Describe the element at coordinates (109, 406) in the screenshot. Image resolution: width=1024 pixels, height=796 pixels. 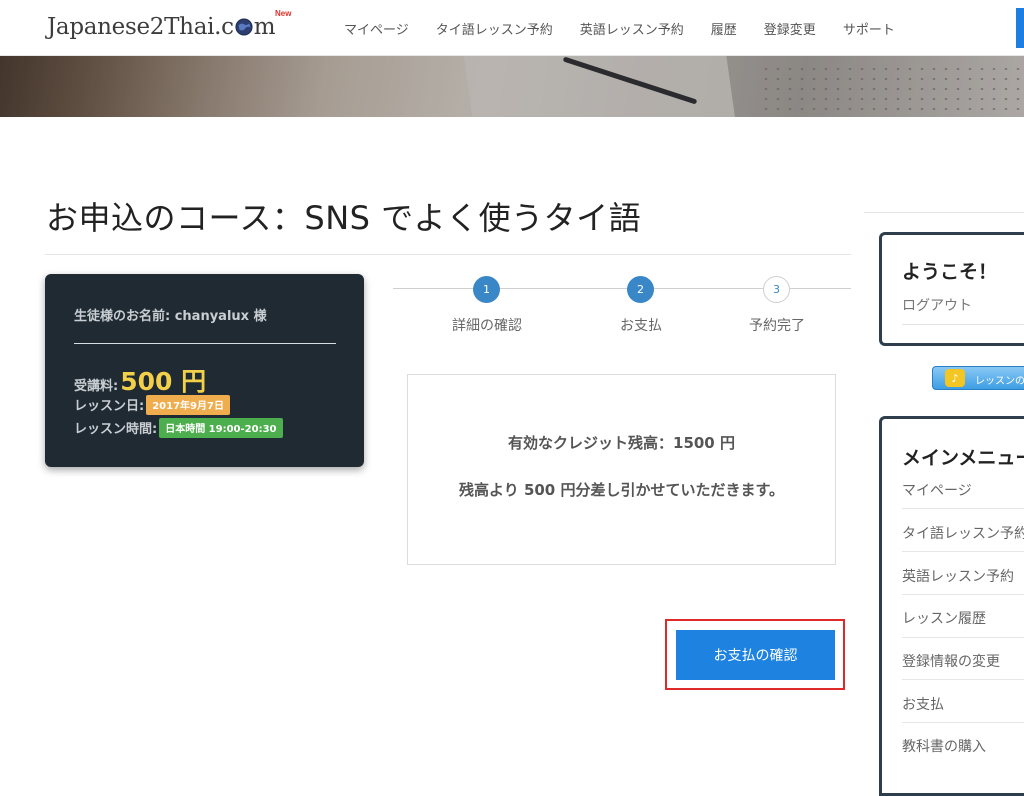
I see `date-label: レッスン日:` at that location.